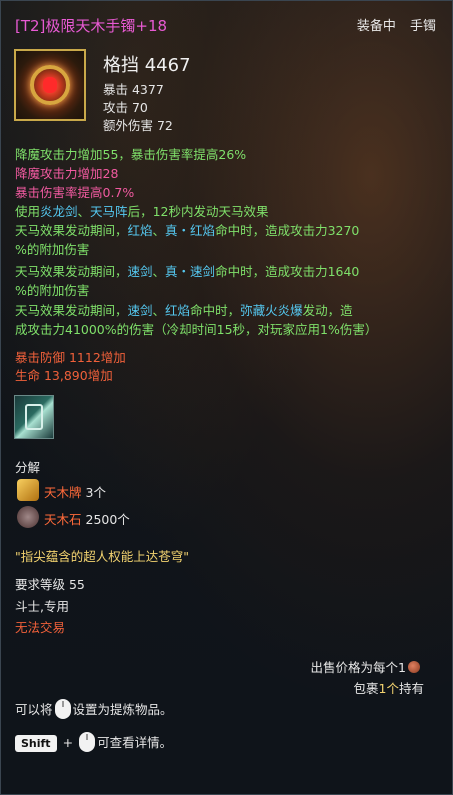  Describe the element at coordinates (178, 310) in the screenshot. I see `skill-link-hongyan-2: 红焰` at that location.